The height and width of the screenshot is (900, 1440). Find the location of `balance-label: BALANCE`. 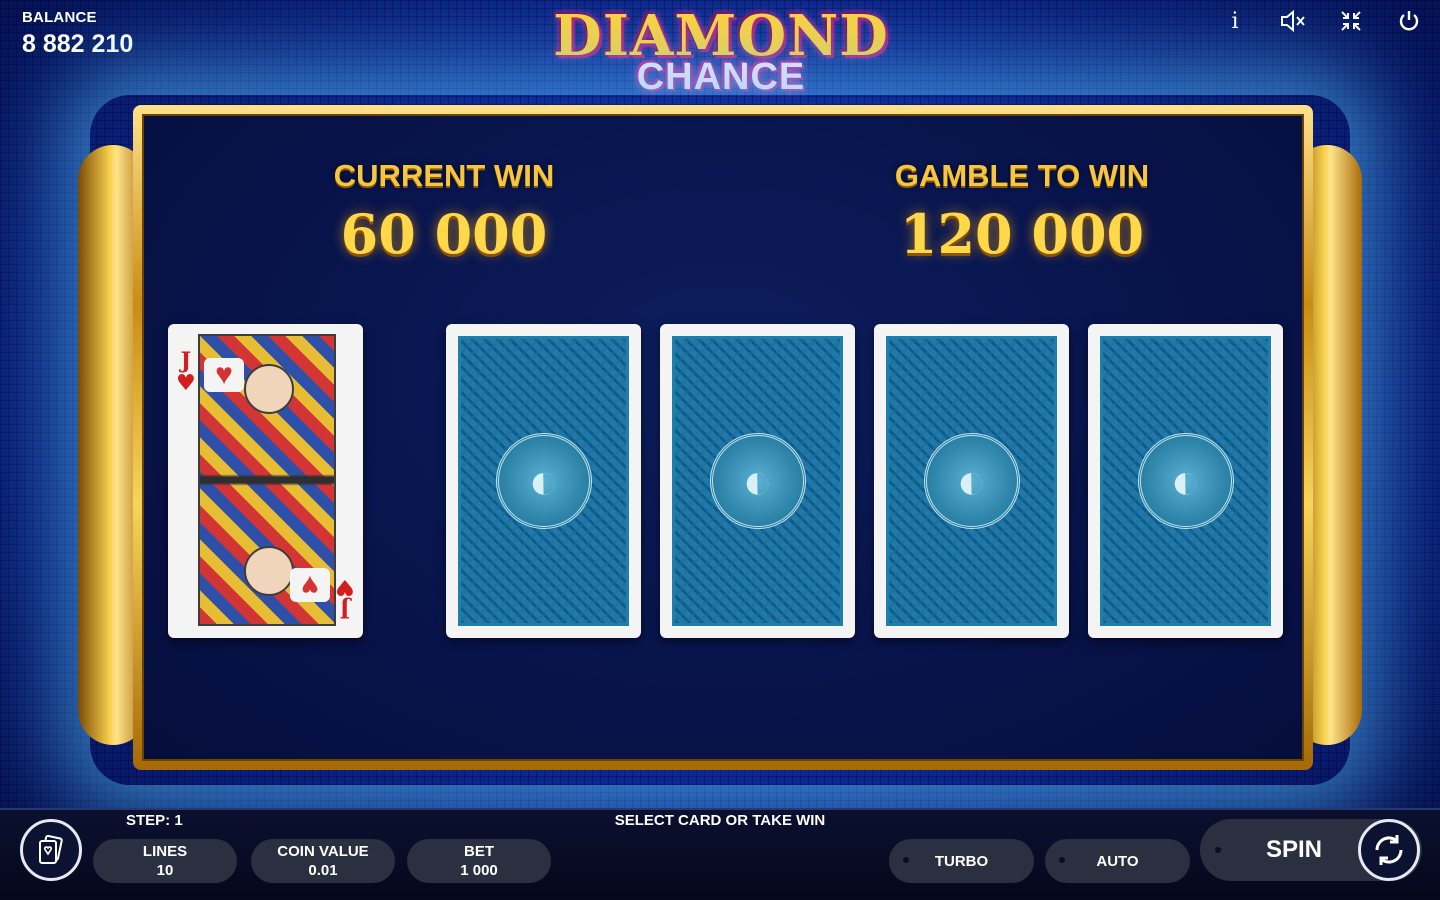

balance-label: BALANCE is located at coordinates (59, 17).